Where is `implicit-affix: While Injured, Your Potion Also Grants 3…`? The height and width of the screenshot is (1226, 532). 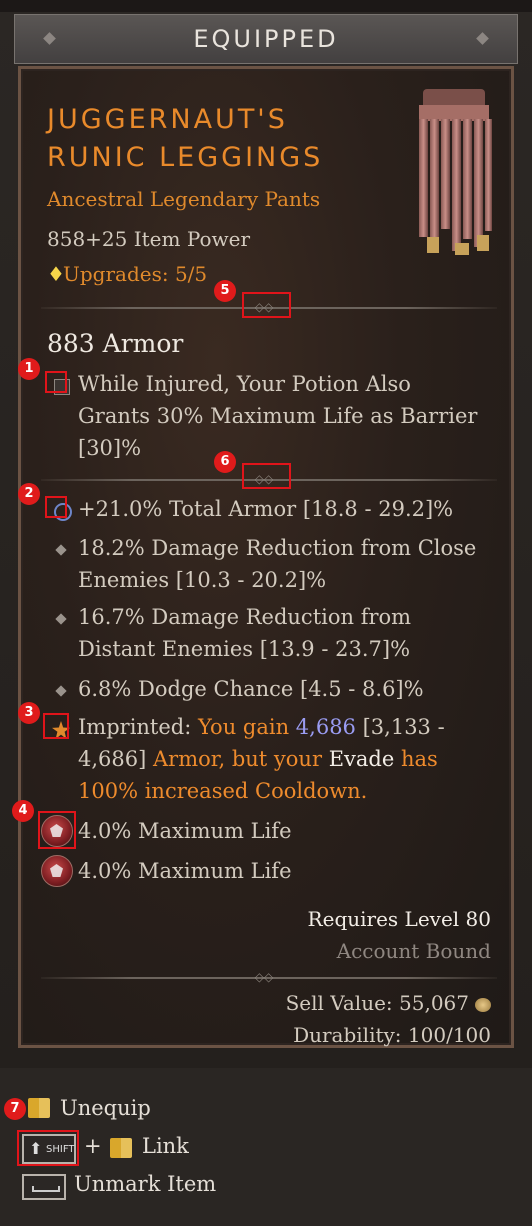
implicit-affix: While Injured, Your Potion Also Grants 3… is located at coordinates (278, 416).